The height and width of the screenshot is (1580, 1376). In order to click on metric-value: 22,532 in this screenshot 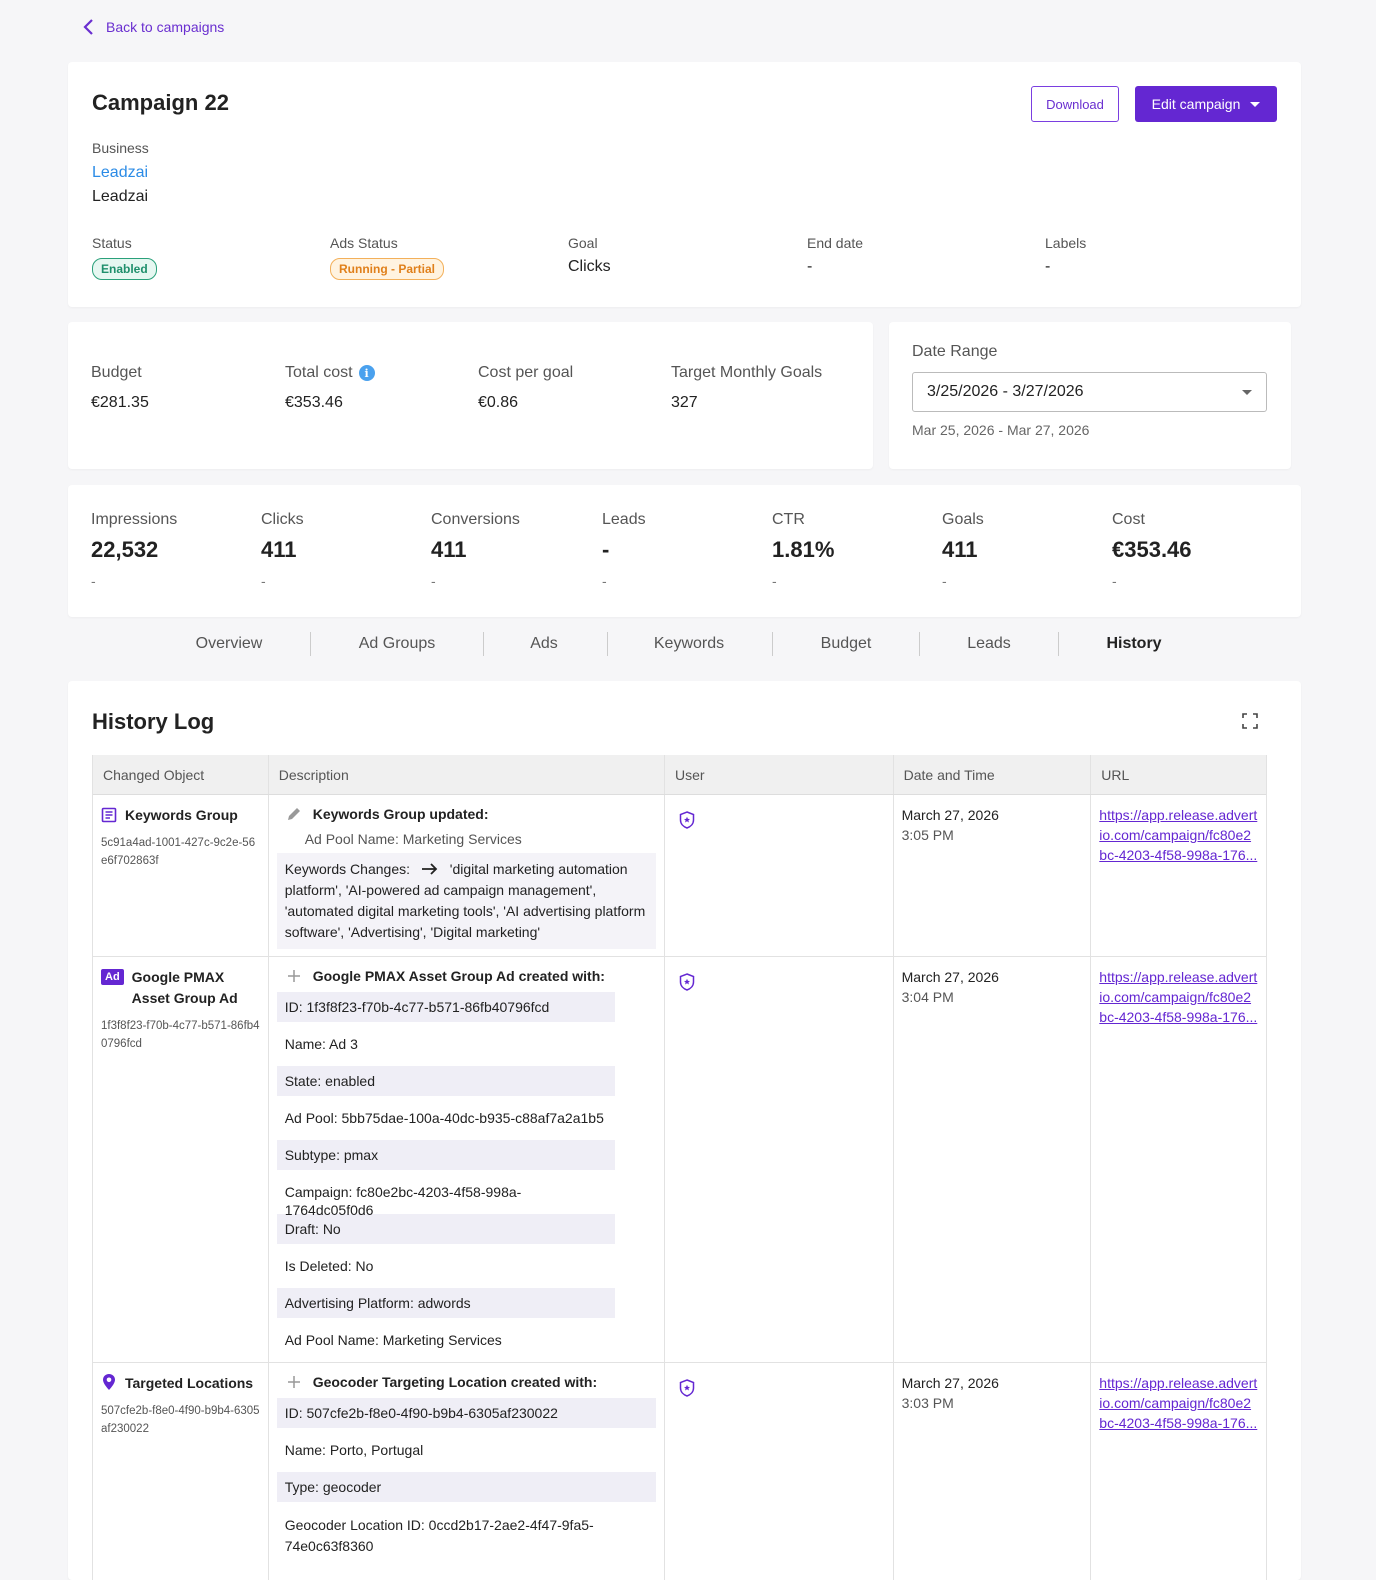, I will do `click(125, 549)`.